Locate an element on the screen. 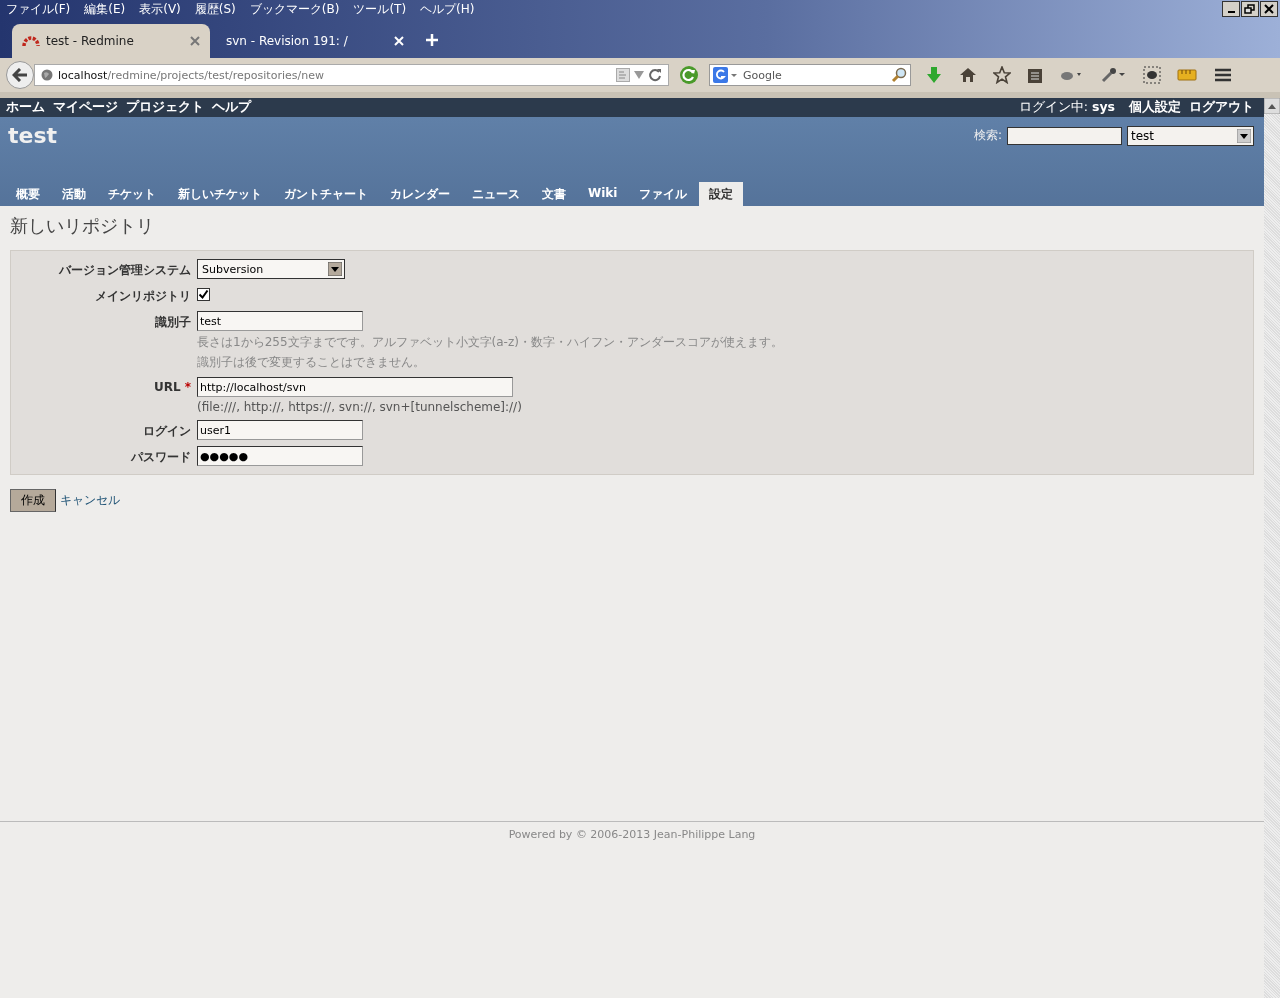 This screenshot has height=998, width=1280. restore-button is located at coordinates (1250, 9).